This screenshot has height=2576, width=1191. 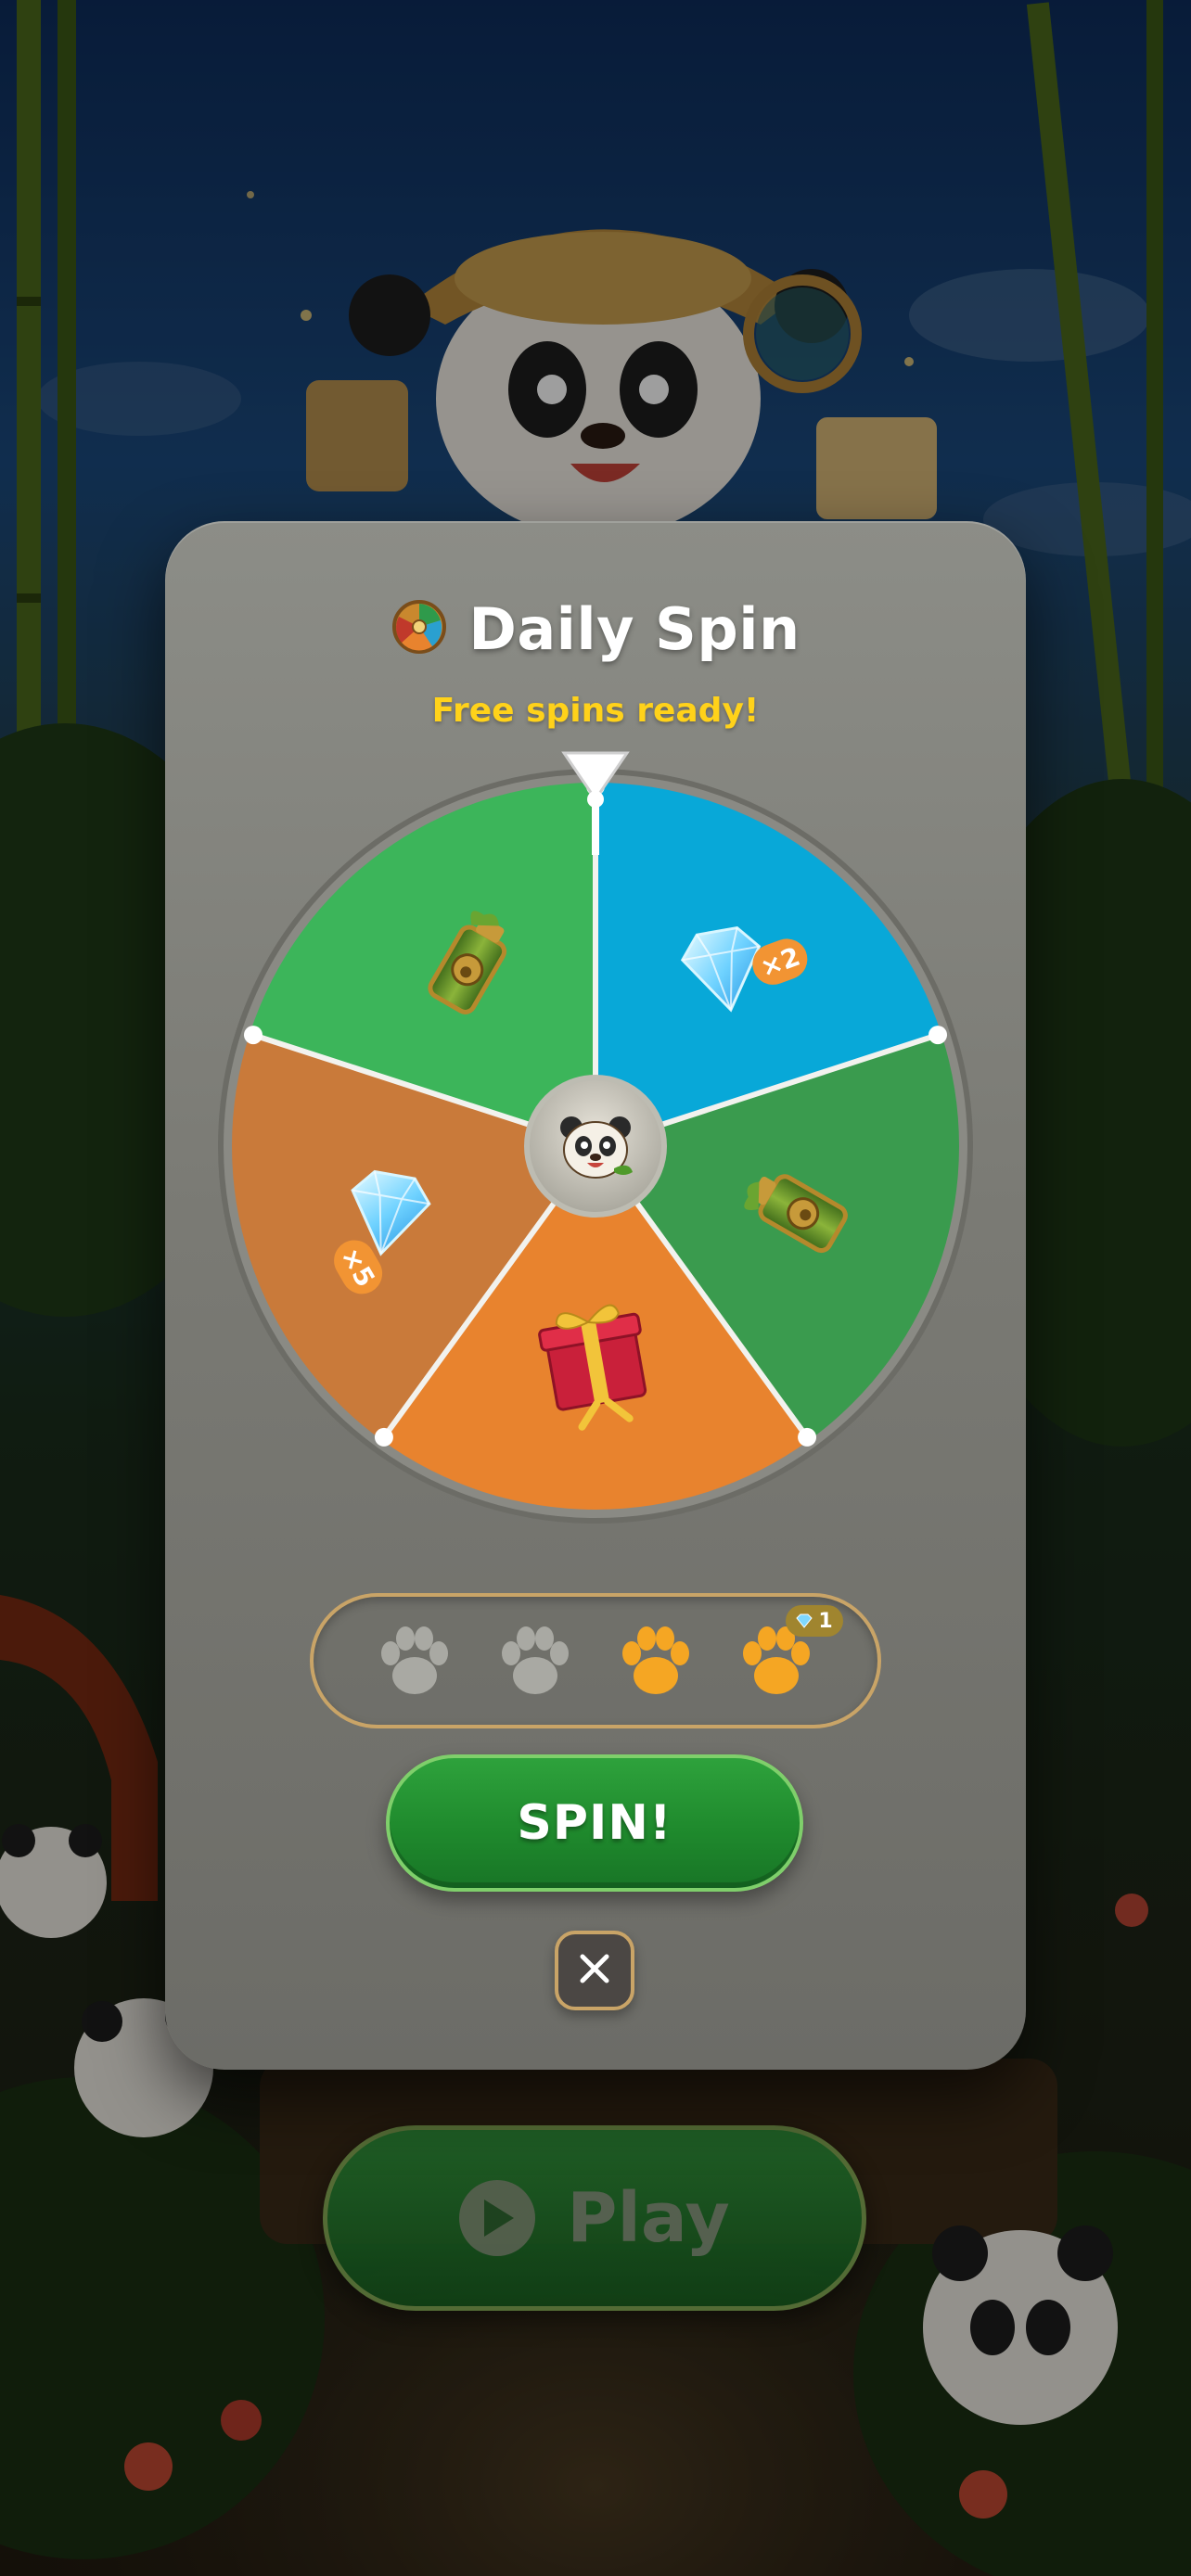 What do you see at coordinates (419, 628) in the screenshot?
I see `prize-wheel-icon` at bounding box center [419, 628].